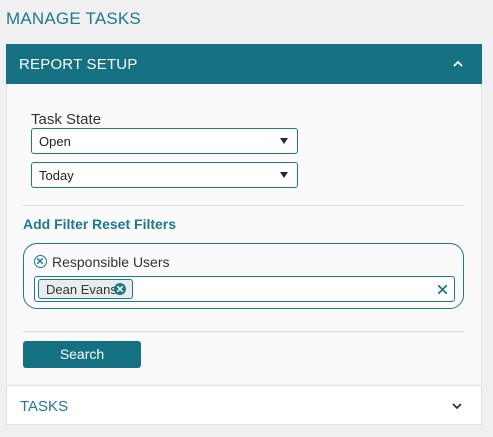  Describe the element at coordinates (81, 289) in the screenshot. I see `user-tag-label: Dean Evans` at that location.